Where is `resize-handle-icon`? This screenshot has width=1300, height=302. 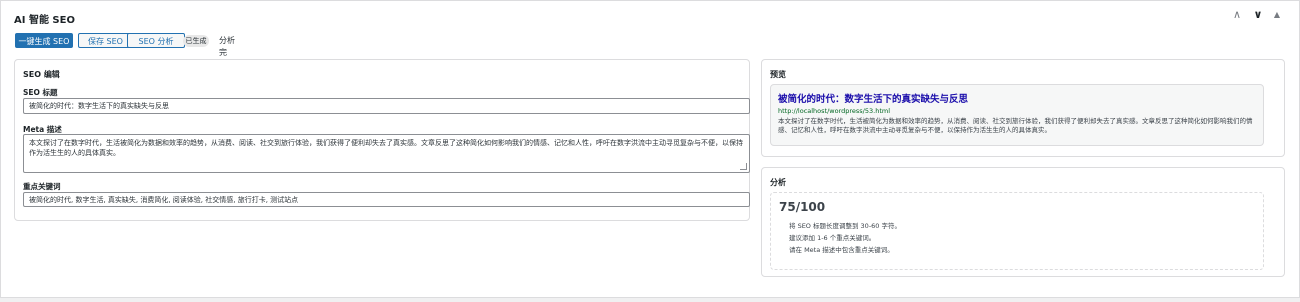
resize-handle-icon is located at coordinates (743, 166).